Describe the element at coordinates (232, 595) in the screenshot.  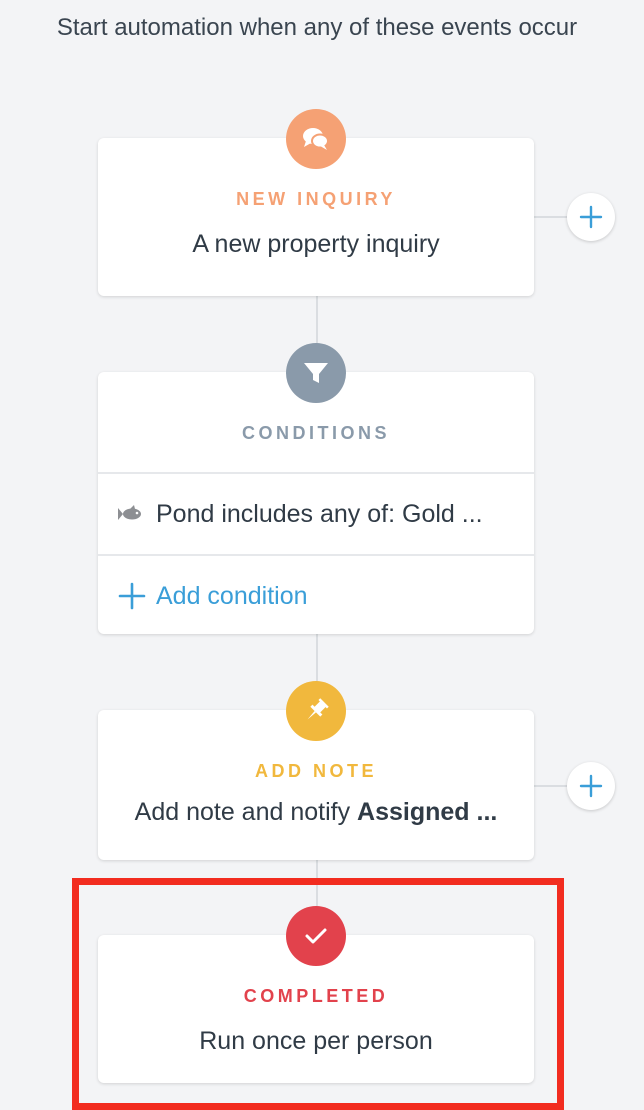
I see `add-condition-label: Add condition` at that location.